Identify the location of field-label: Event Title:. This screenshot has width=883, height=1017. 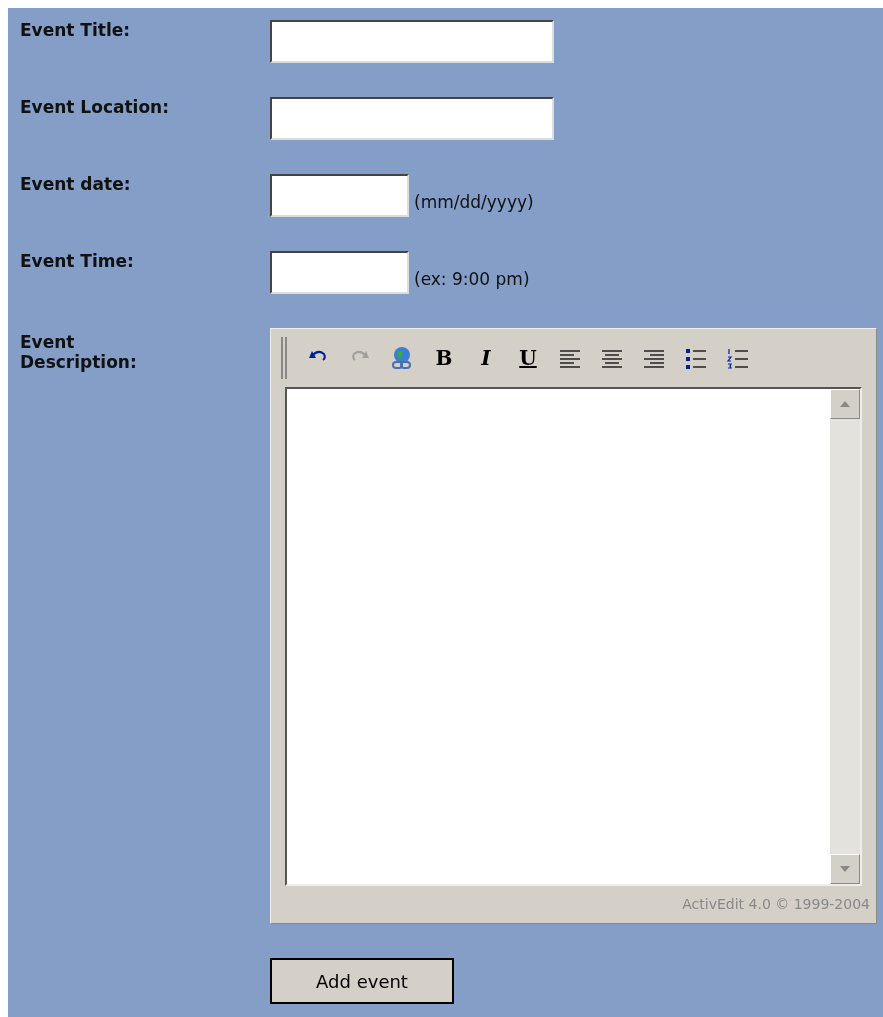
(76, 30).